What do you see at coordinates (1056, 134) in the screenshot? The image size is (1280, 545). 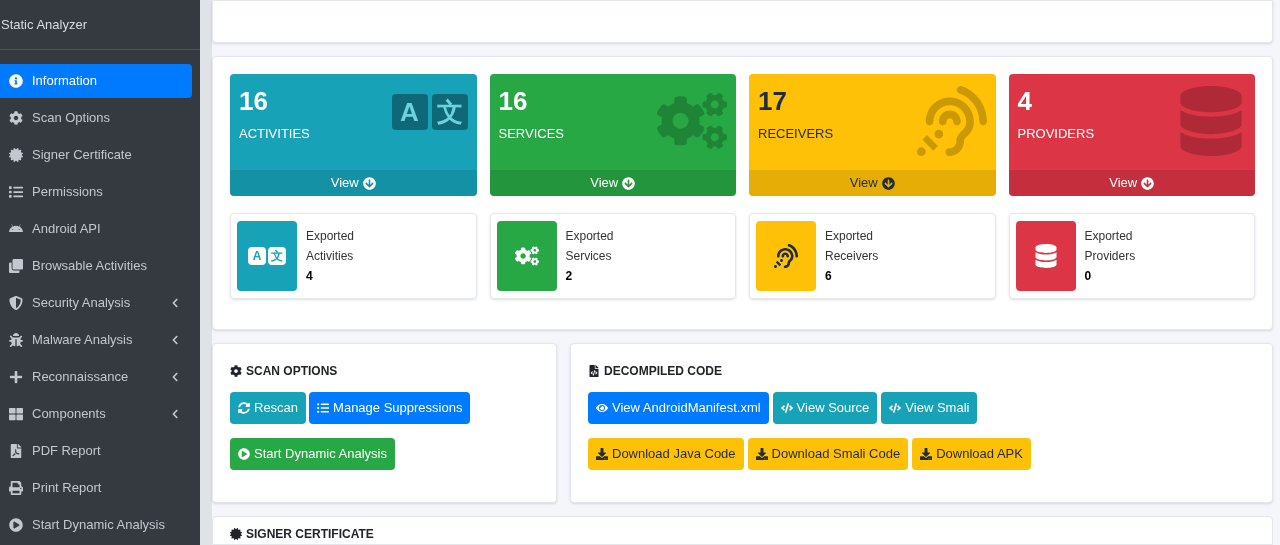 I see `stat-label: PROVIDERS` at bounding box center [1056, 134].